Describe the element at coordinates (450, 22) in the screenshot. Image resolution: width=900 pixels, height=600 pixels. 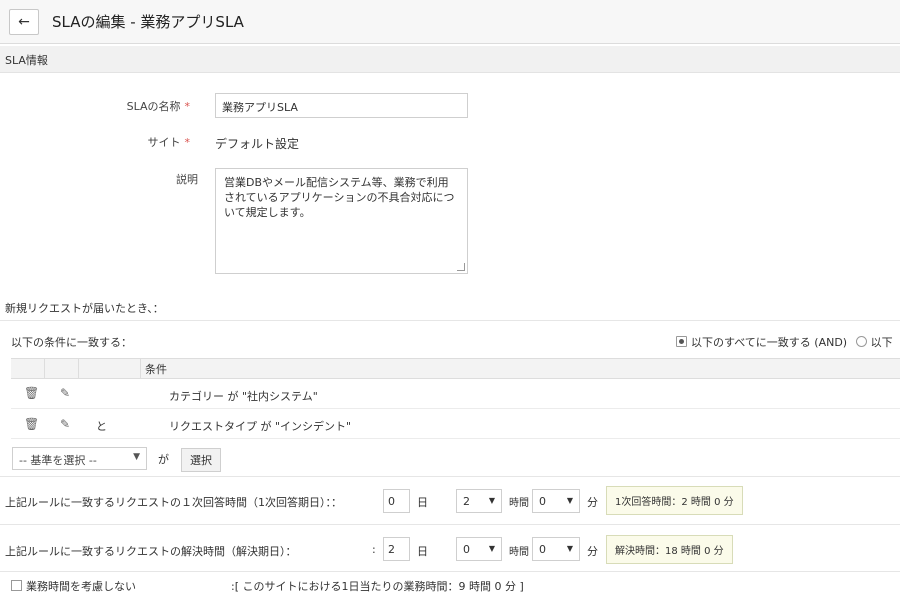
I see `page-header: ← SLAの編集 - 業務アプリSLA` at that location.